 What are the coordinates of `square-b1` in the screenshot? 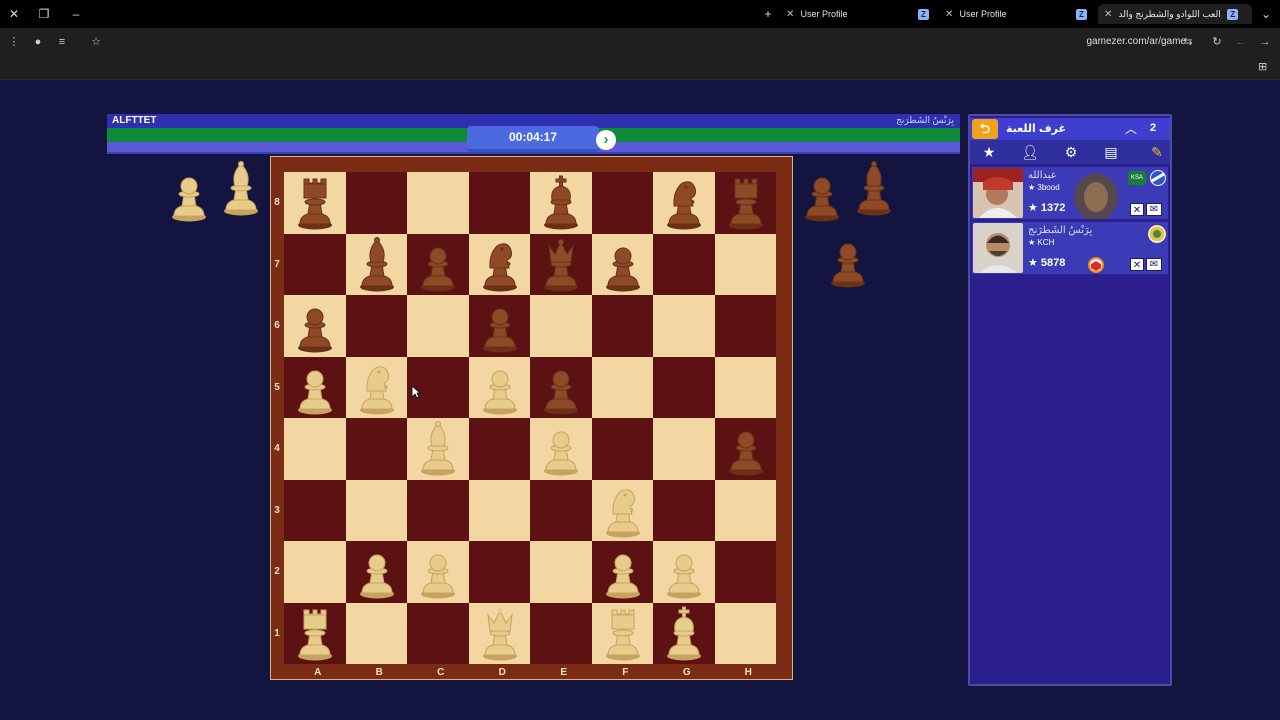 It's located at (376, 633).